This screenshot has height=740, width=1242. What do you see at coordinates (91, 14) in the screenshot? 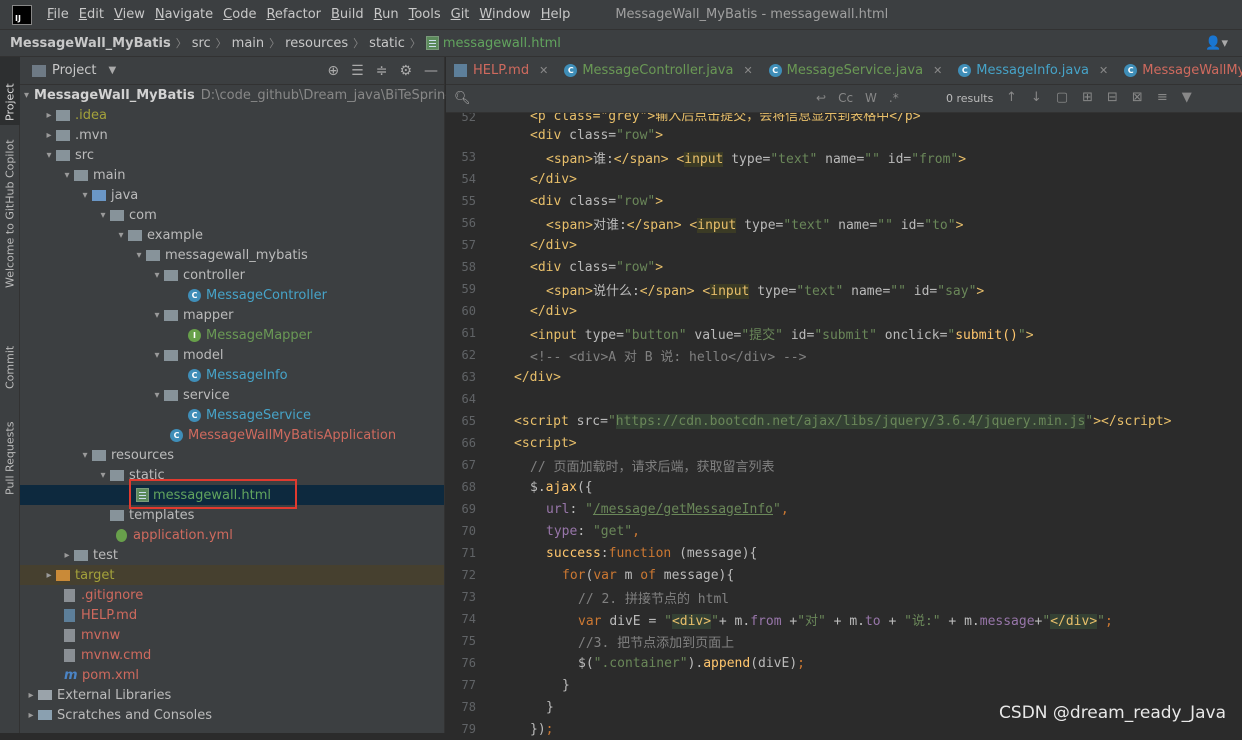
I see `menu-edit: Edit` at bounding box center [91, 14].